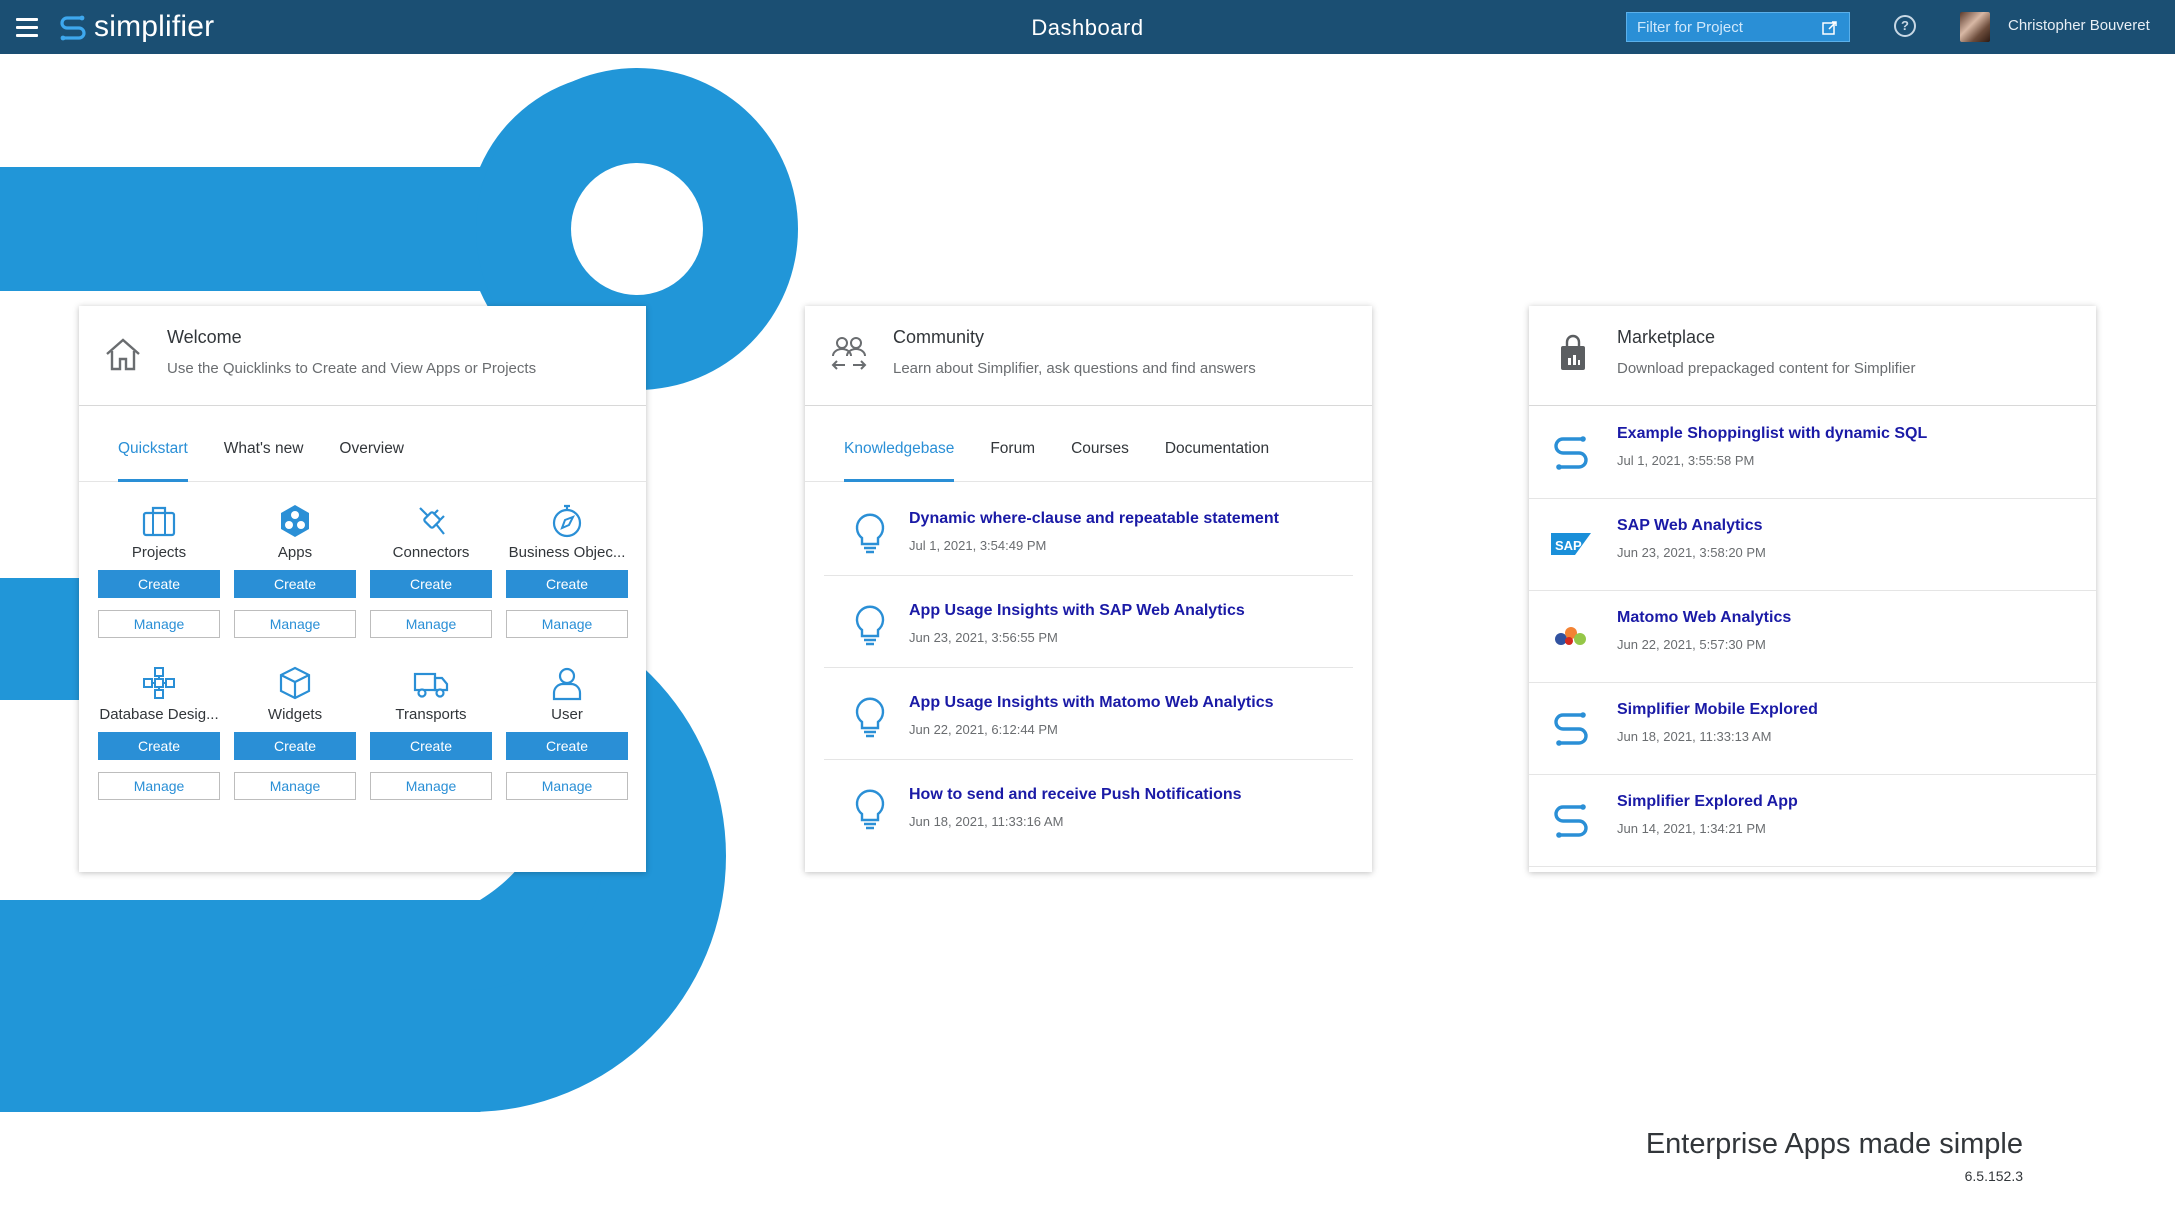 The width and height of the screenshot is (2175, 1224). I want to click on tab-documentation: Documentation, so click(1217, 443).